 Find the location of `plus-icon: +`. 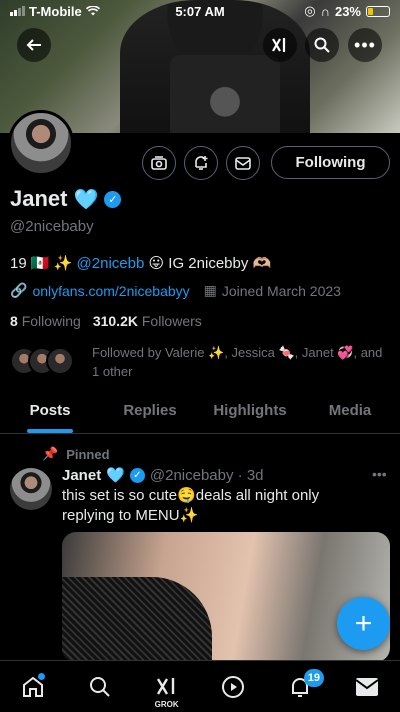

plus-icon: + is located at coordinates (363, 623).